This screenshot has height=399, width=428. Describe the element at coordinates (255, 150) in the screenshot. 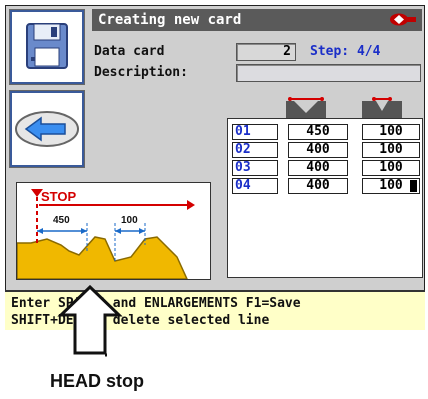

I see `row-number: 02` at that location.